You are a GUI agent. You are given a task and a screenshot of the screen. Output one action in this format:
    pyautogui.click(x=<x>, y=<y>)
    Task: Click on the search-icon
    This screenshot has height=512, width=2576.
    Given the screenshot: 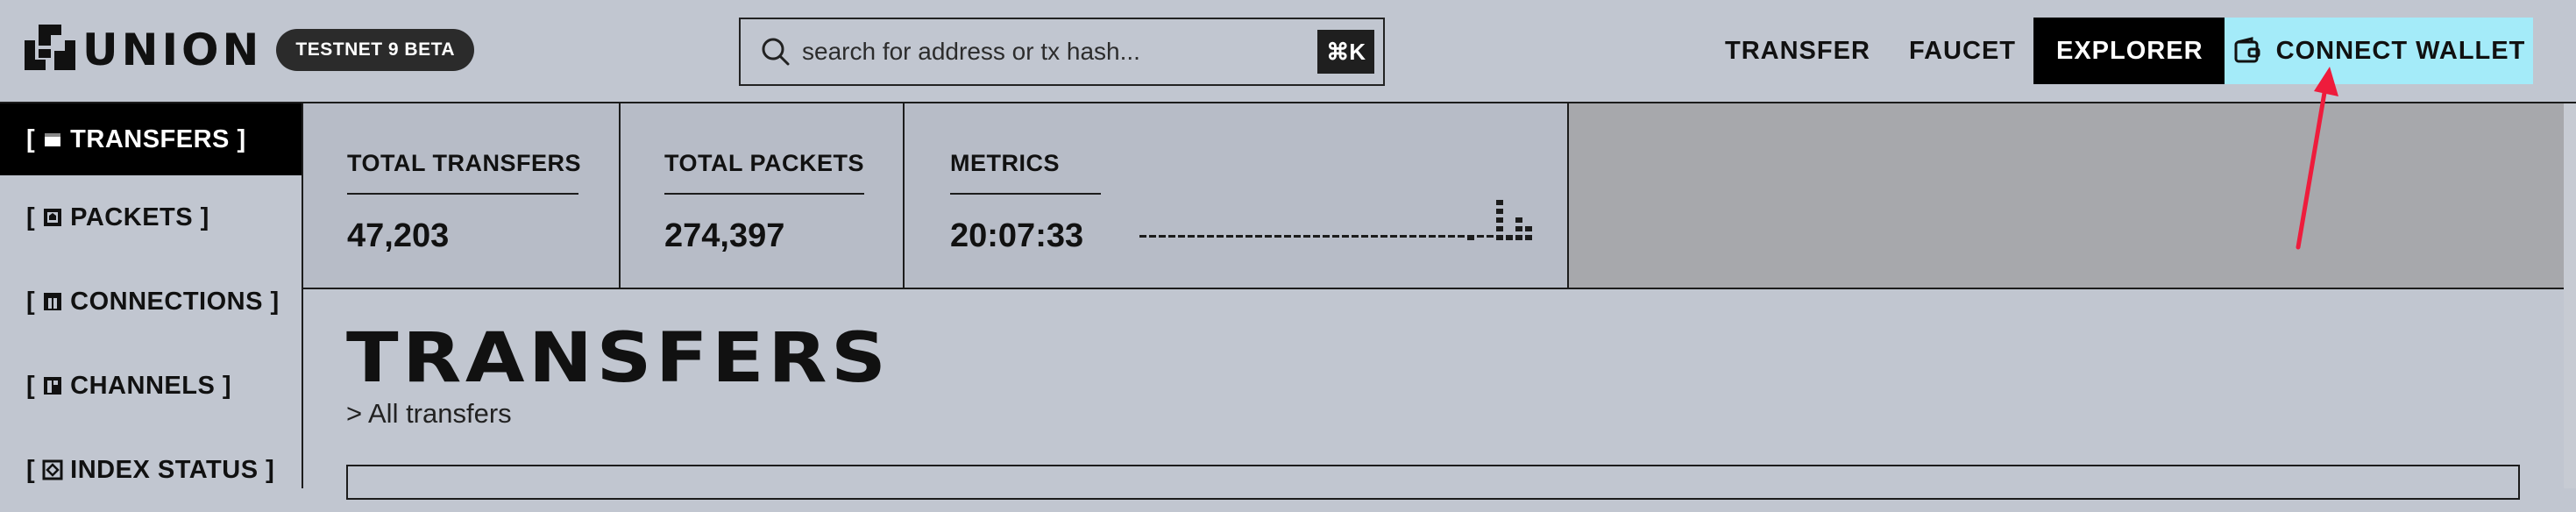 What is the action you would take?
    pyautogui.click(x=776, y=52)
    